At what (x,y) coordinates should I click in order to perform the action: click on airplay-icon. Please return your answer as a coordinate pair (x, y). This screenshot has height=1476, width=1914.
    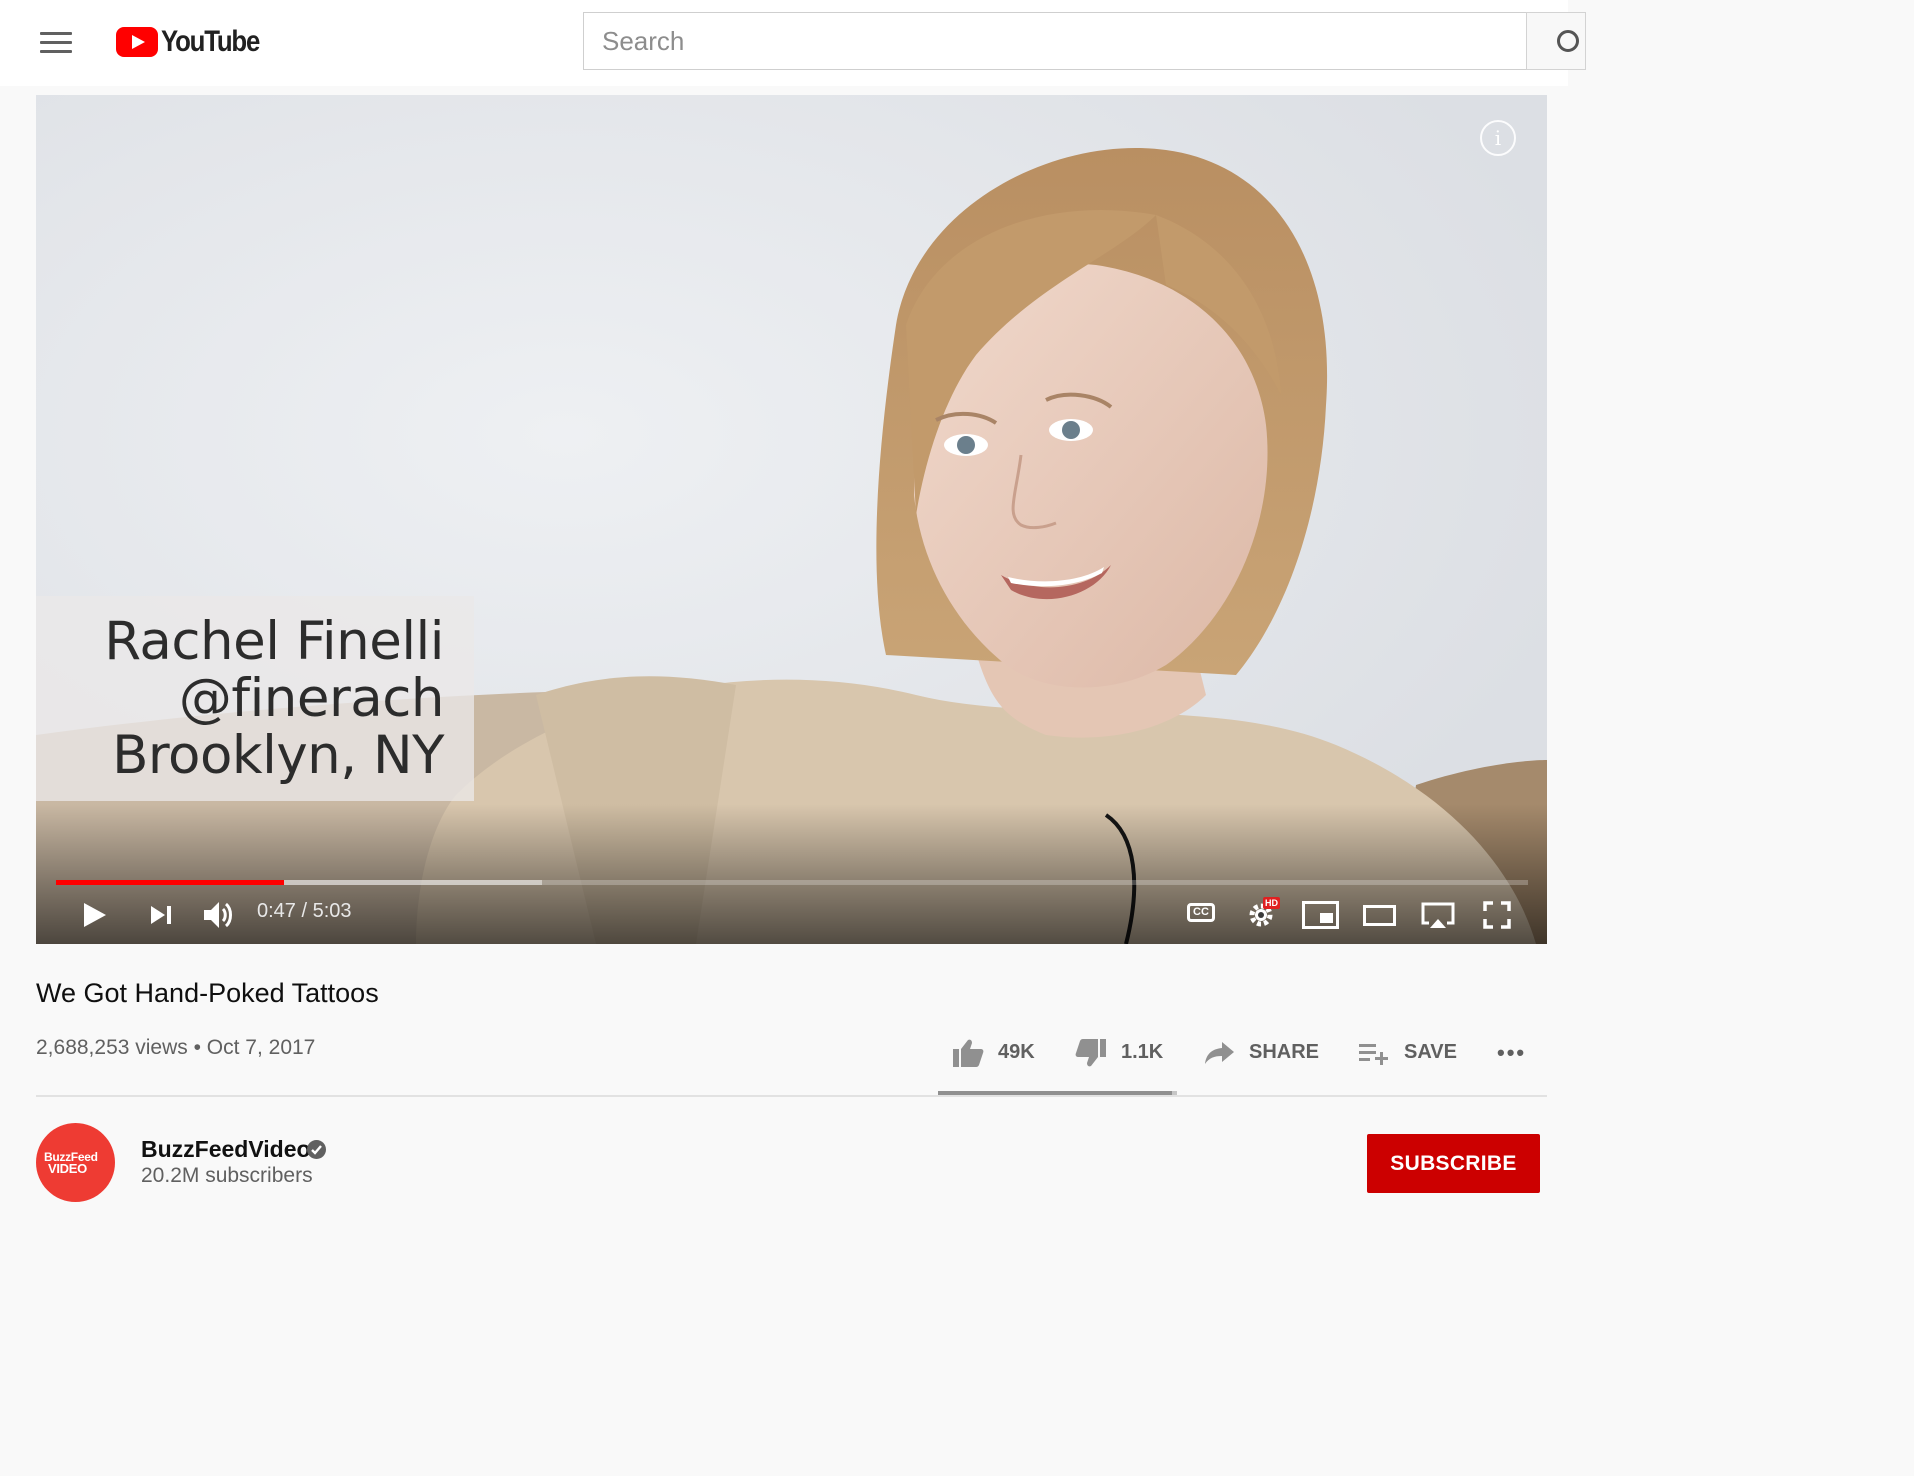
    Looking at the image, I should click on (1438, 915).